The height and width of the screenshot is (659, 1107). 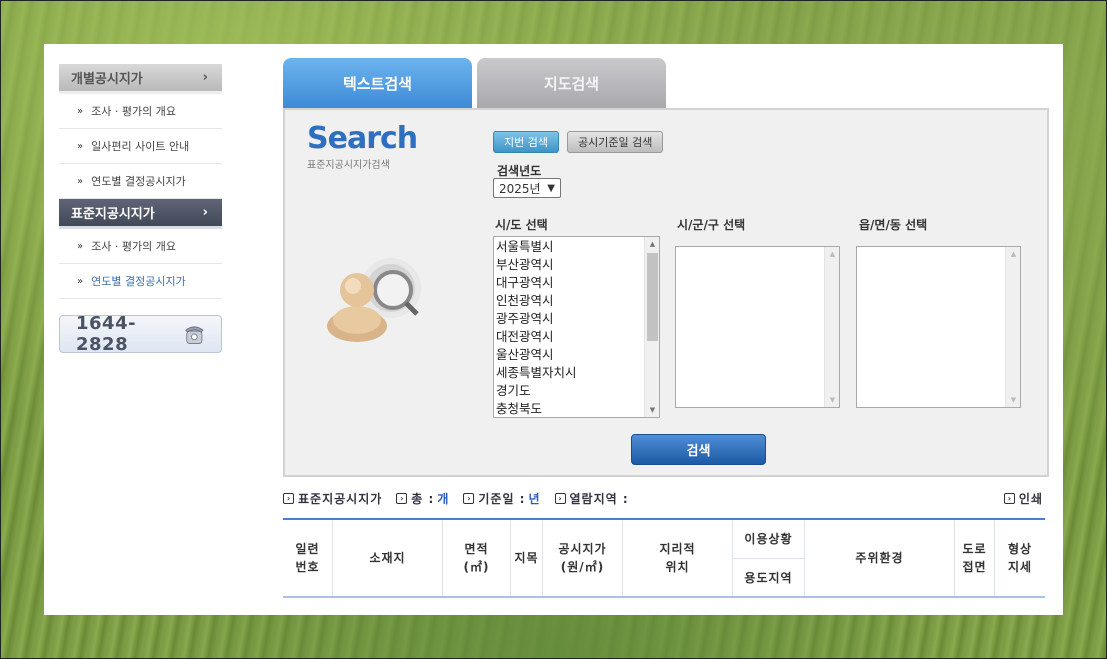 I want to click on sido-option: 울산광역시, so click(x=576, y=355).